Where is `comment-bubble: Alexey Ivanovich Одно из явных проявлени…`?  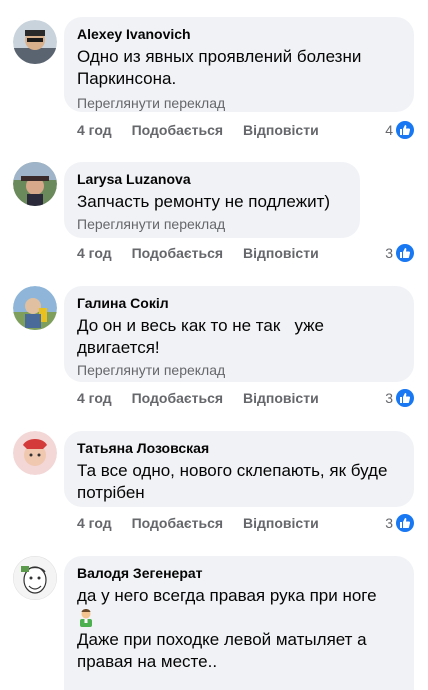 comment-bubble: Alexey Ivanovich Одно из явных проявлени… is located at coordinates (239, 64).